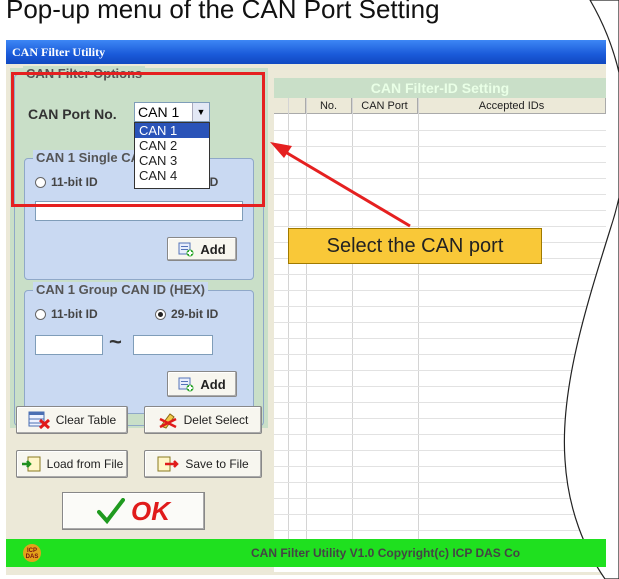  Describe the element at coordinates (173, 345) in the screenshot. I see `group-to-input` at that location.